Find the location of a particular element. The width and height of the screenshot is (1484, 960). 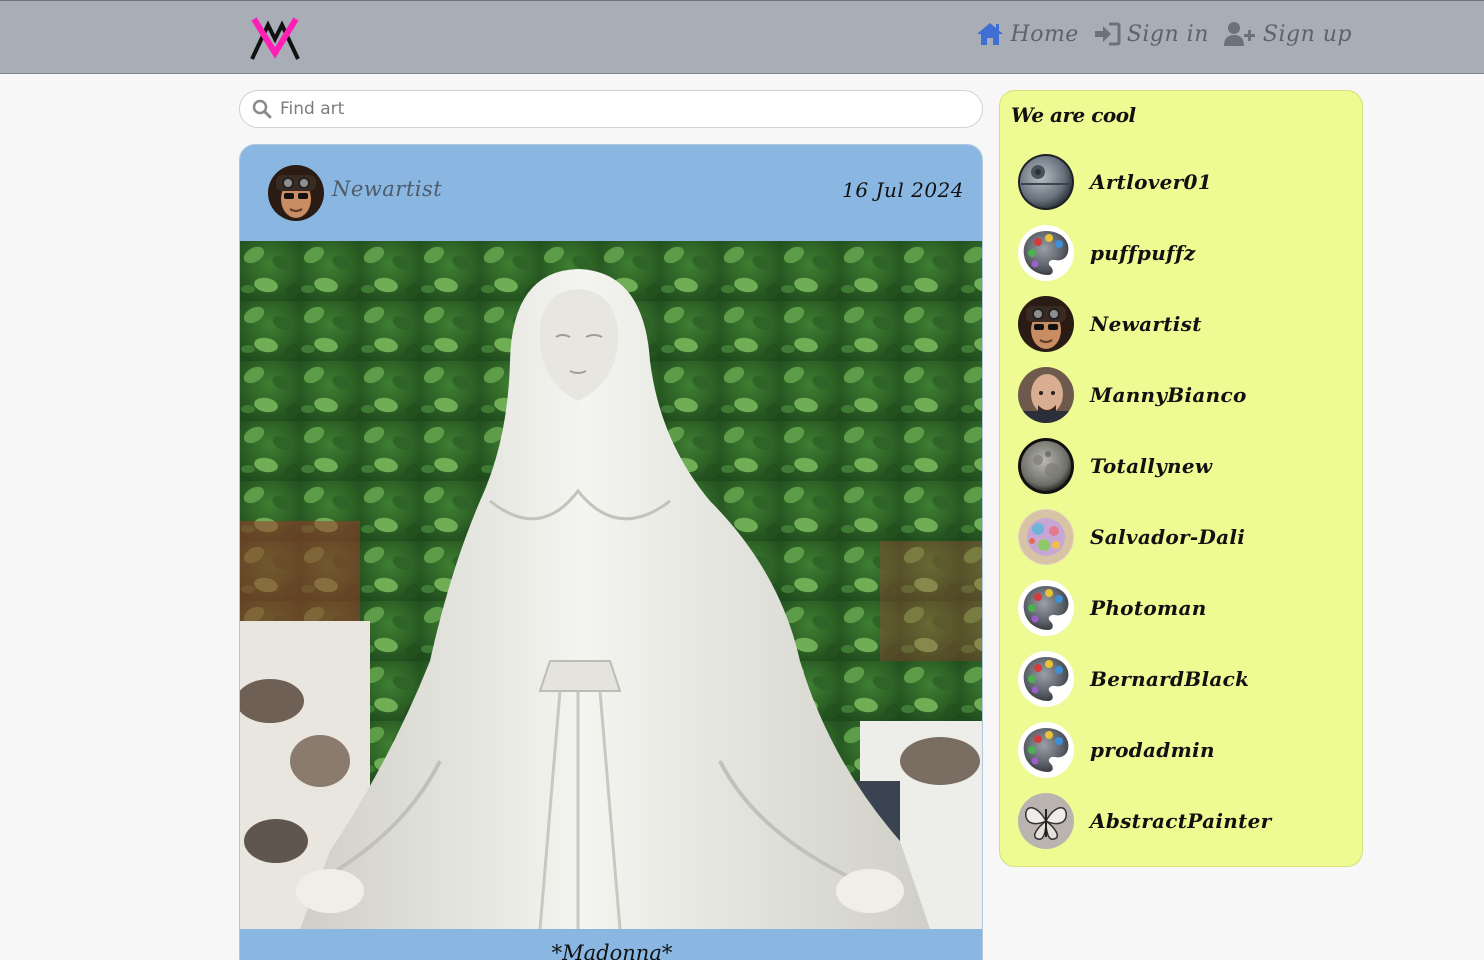

nav-signin-link: Sign in is located at coordinates (1151, 34).